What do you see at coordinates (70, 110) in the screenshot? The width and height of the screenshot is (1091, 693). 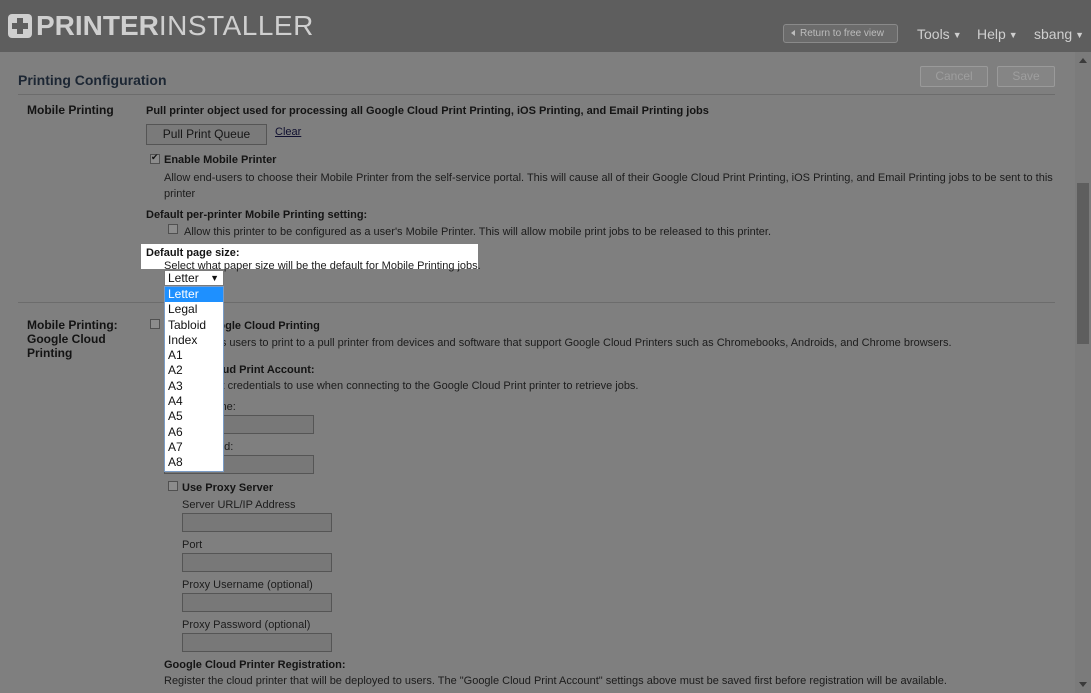 I see `mobile-printing-label: Mobile Printing` at bounding box center [70, 110].